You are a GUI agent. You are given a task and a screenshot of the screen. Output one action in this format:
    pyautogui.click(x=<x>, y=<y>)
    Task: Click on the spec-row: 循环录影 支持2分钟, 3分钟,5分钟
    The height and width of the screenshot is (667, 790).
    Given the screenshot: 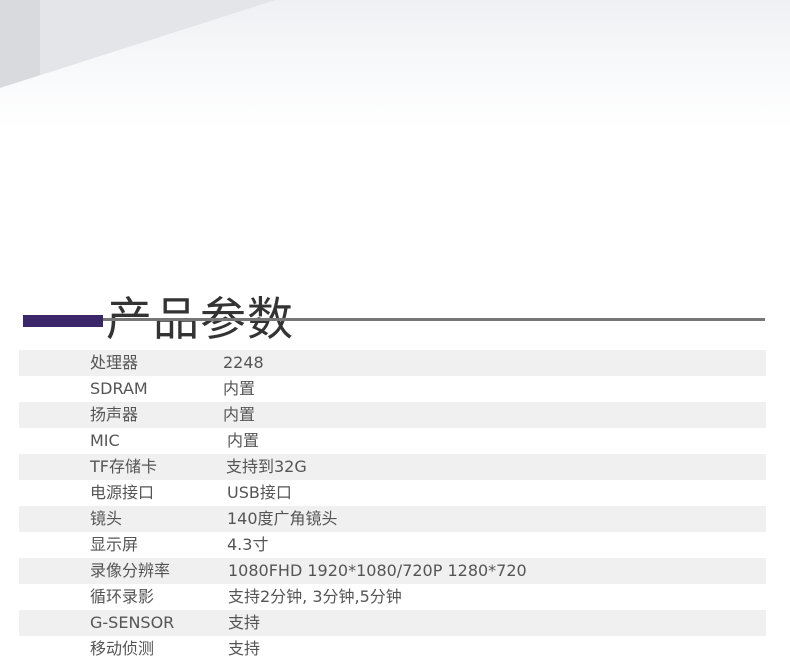 What is the action you would take?
    pyautogui.click(x=392, y=597)
    